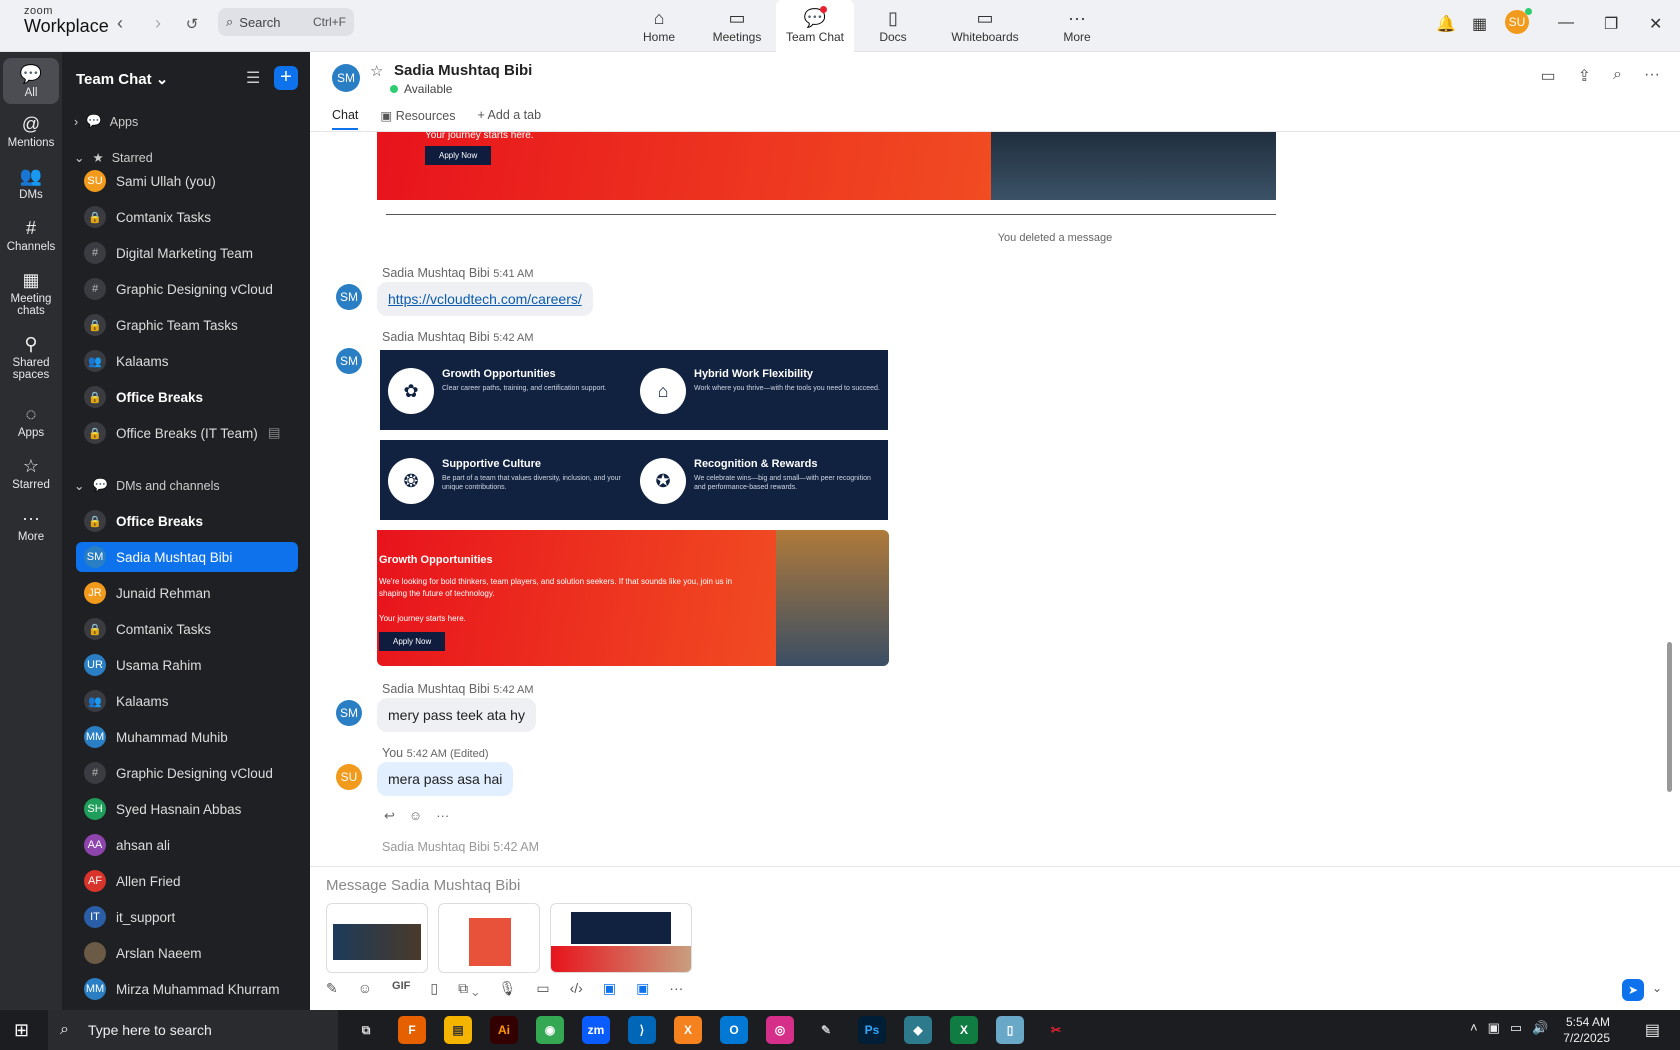  I want to click on sidebar-item: SU Sami Ullah (you), so click(187, 181).